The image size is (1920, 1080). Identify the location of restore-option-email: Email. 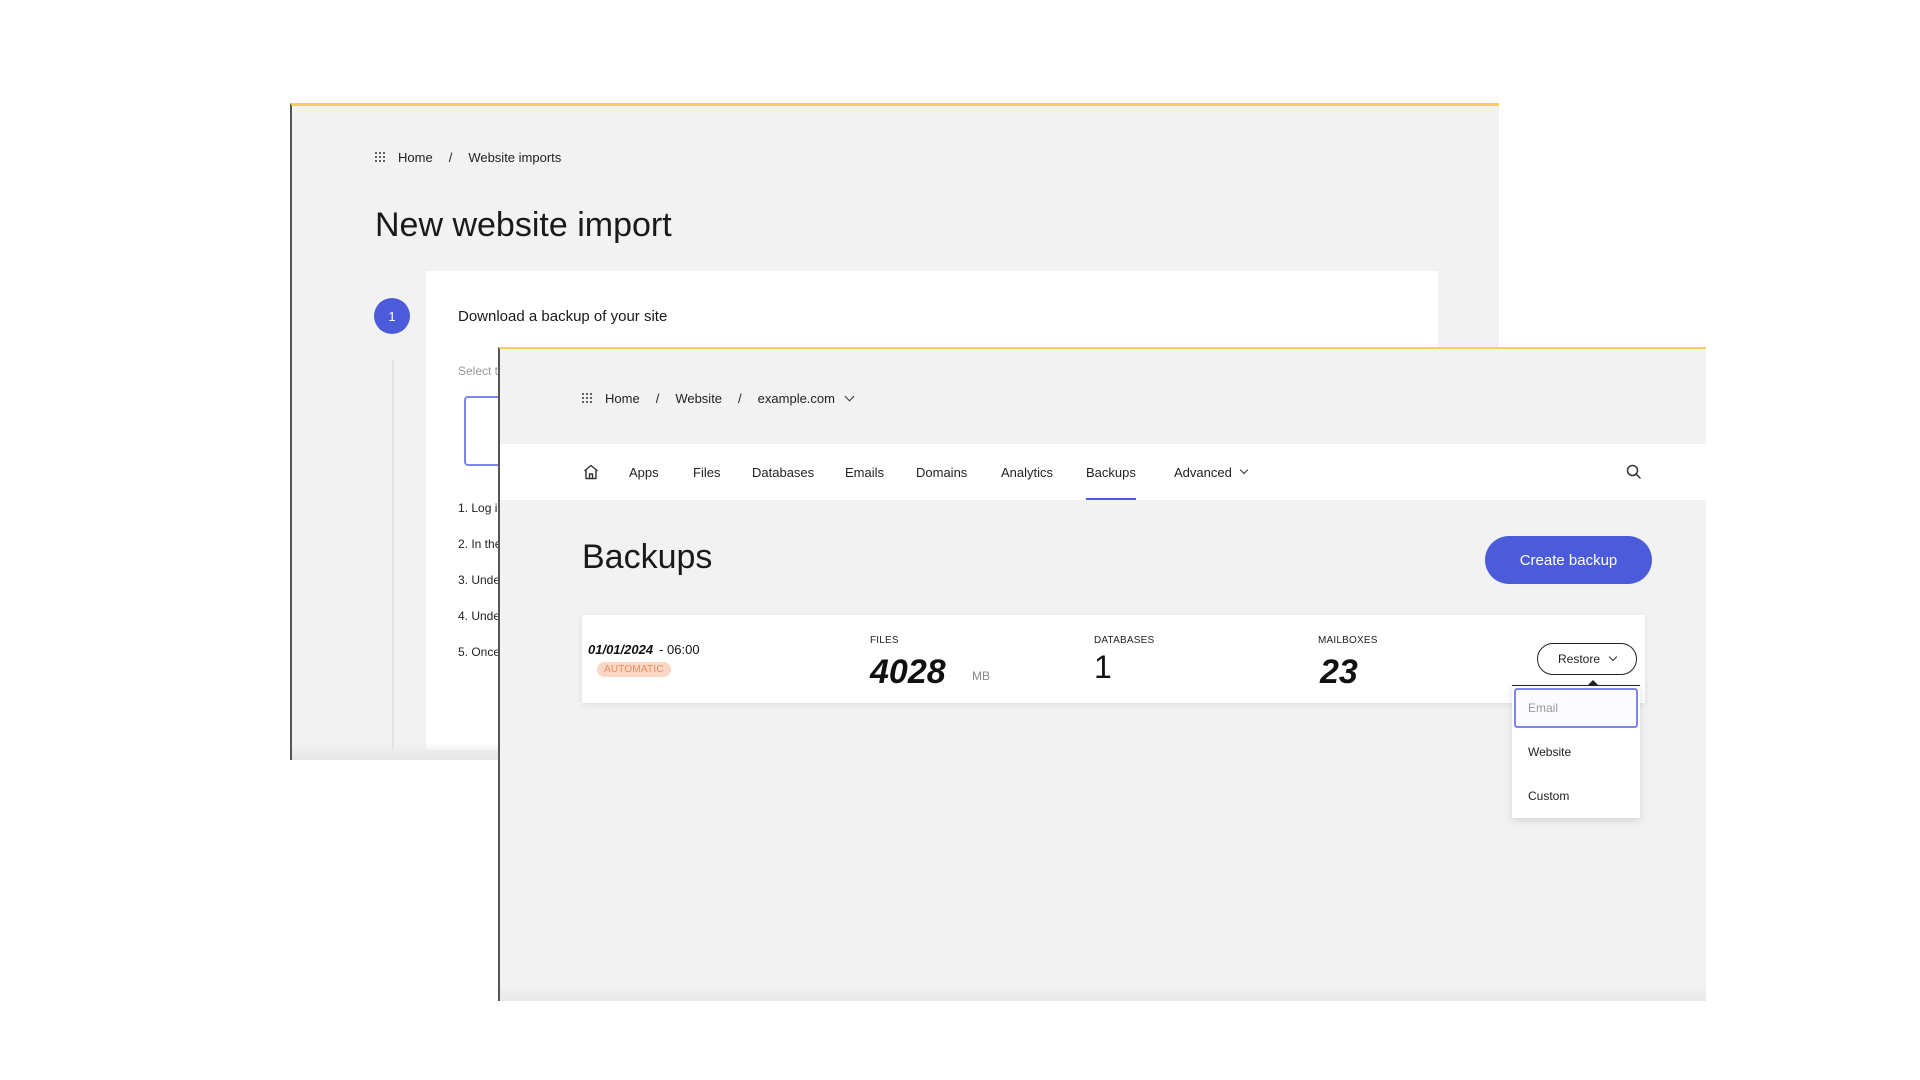
(1576, 708).